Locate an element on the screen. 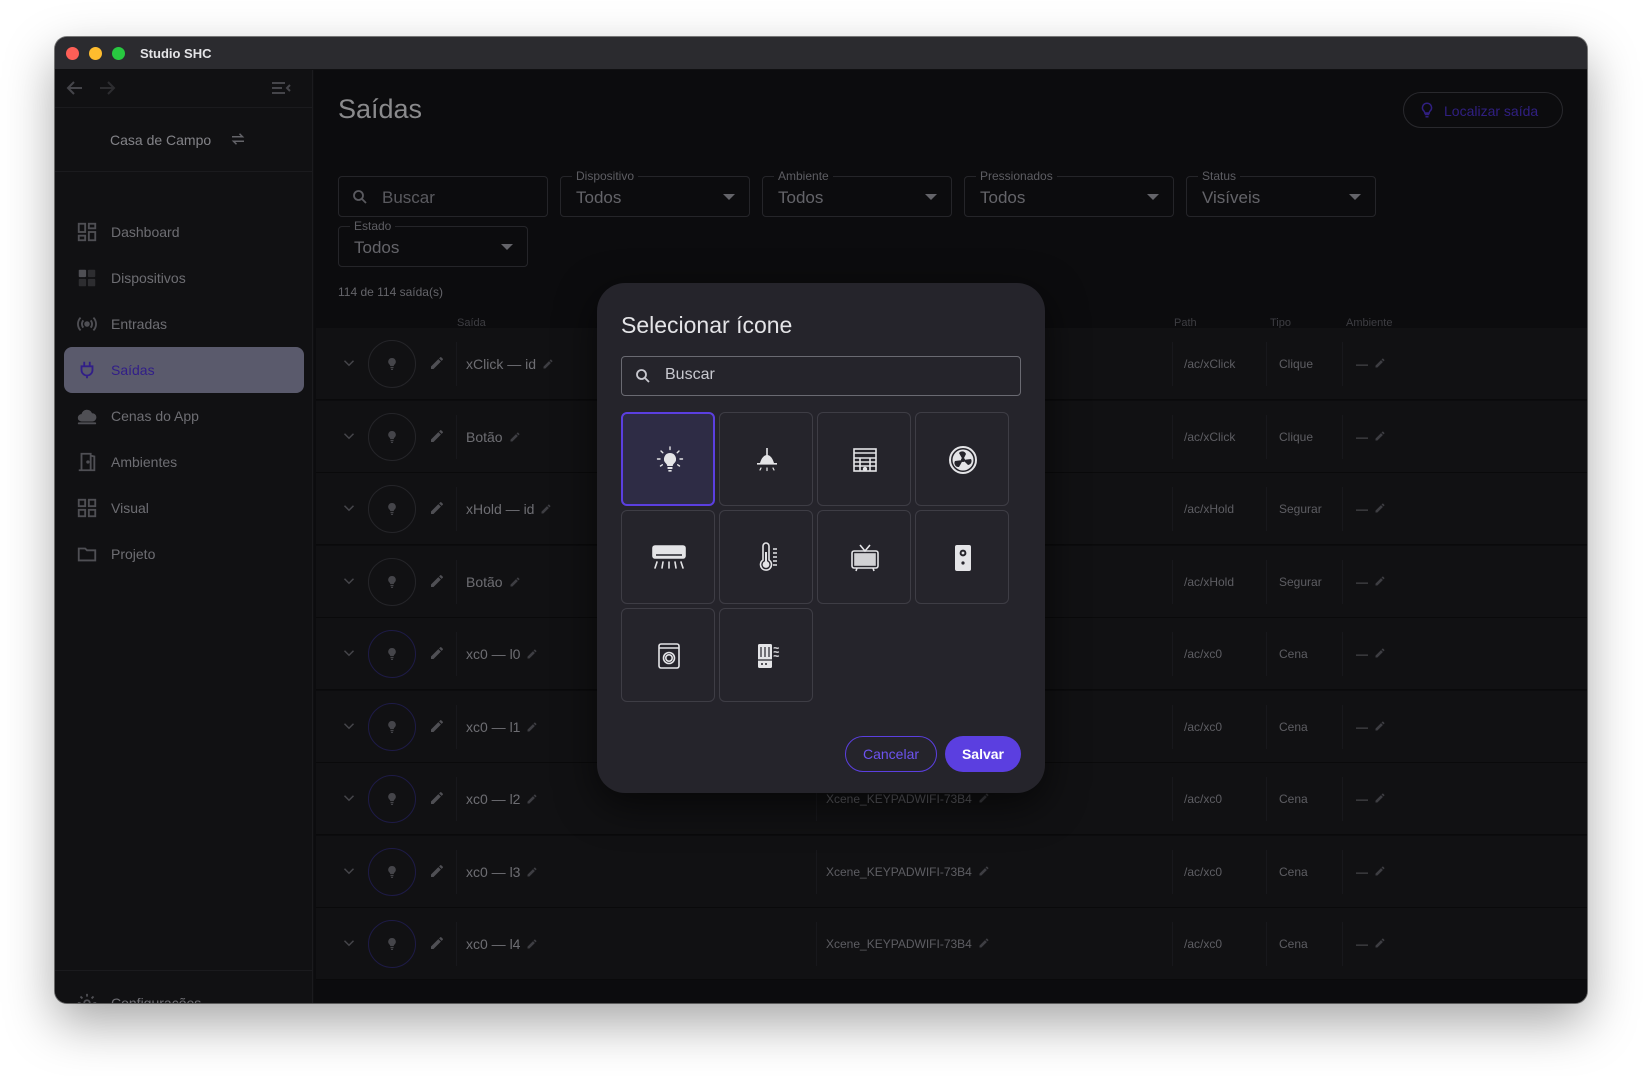 The image size is (1643, 1076). air-conditioner-icon is located at coordinates (669, 557).